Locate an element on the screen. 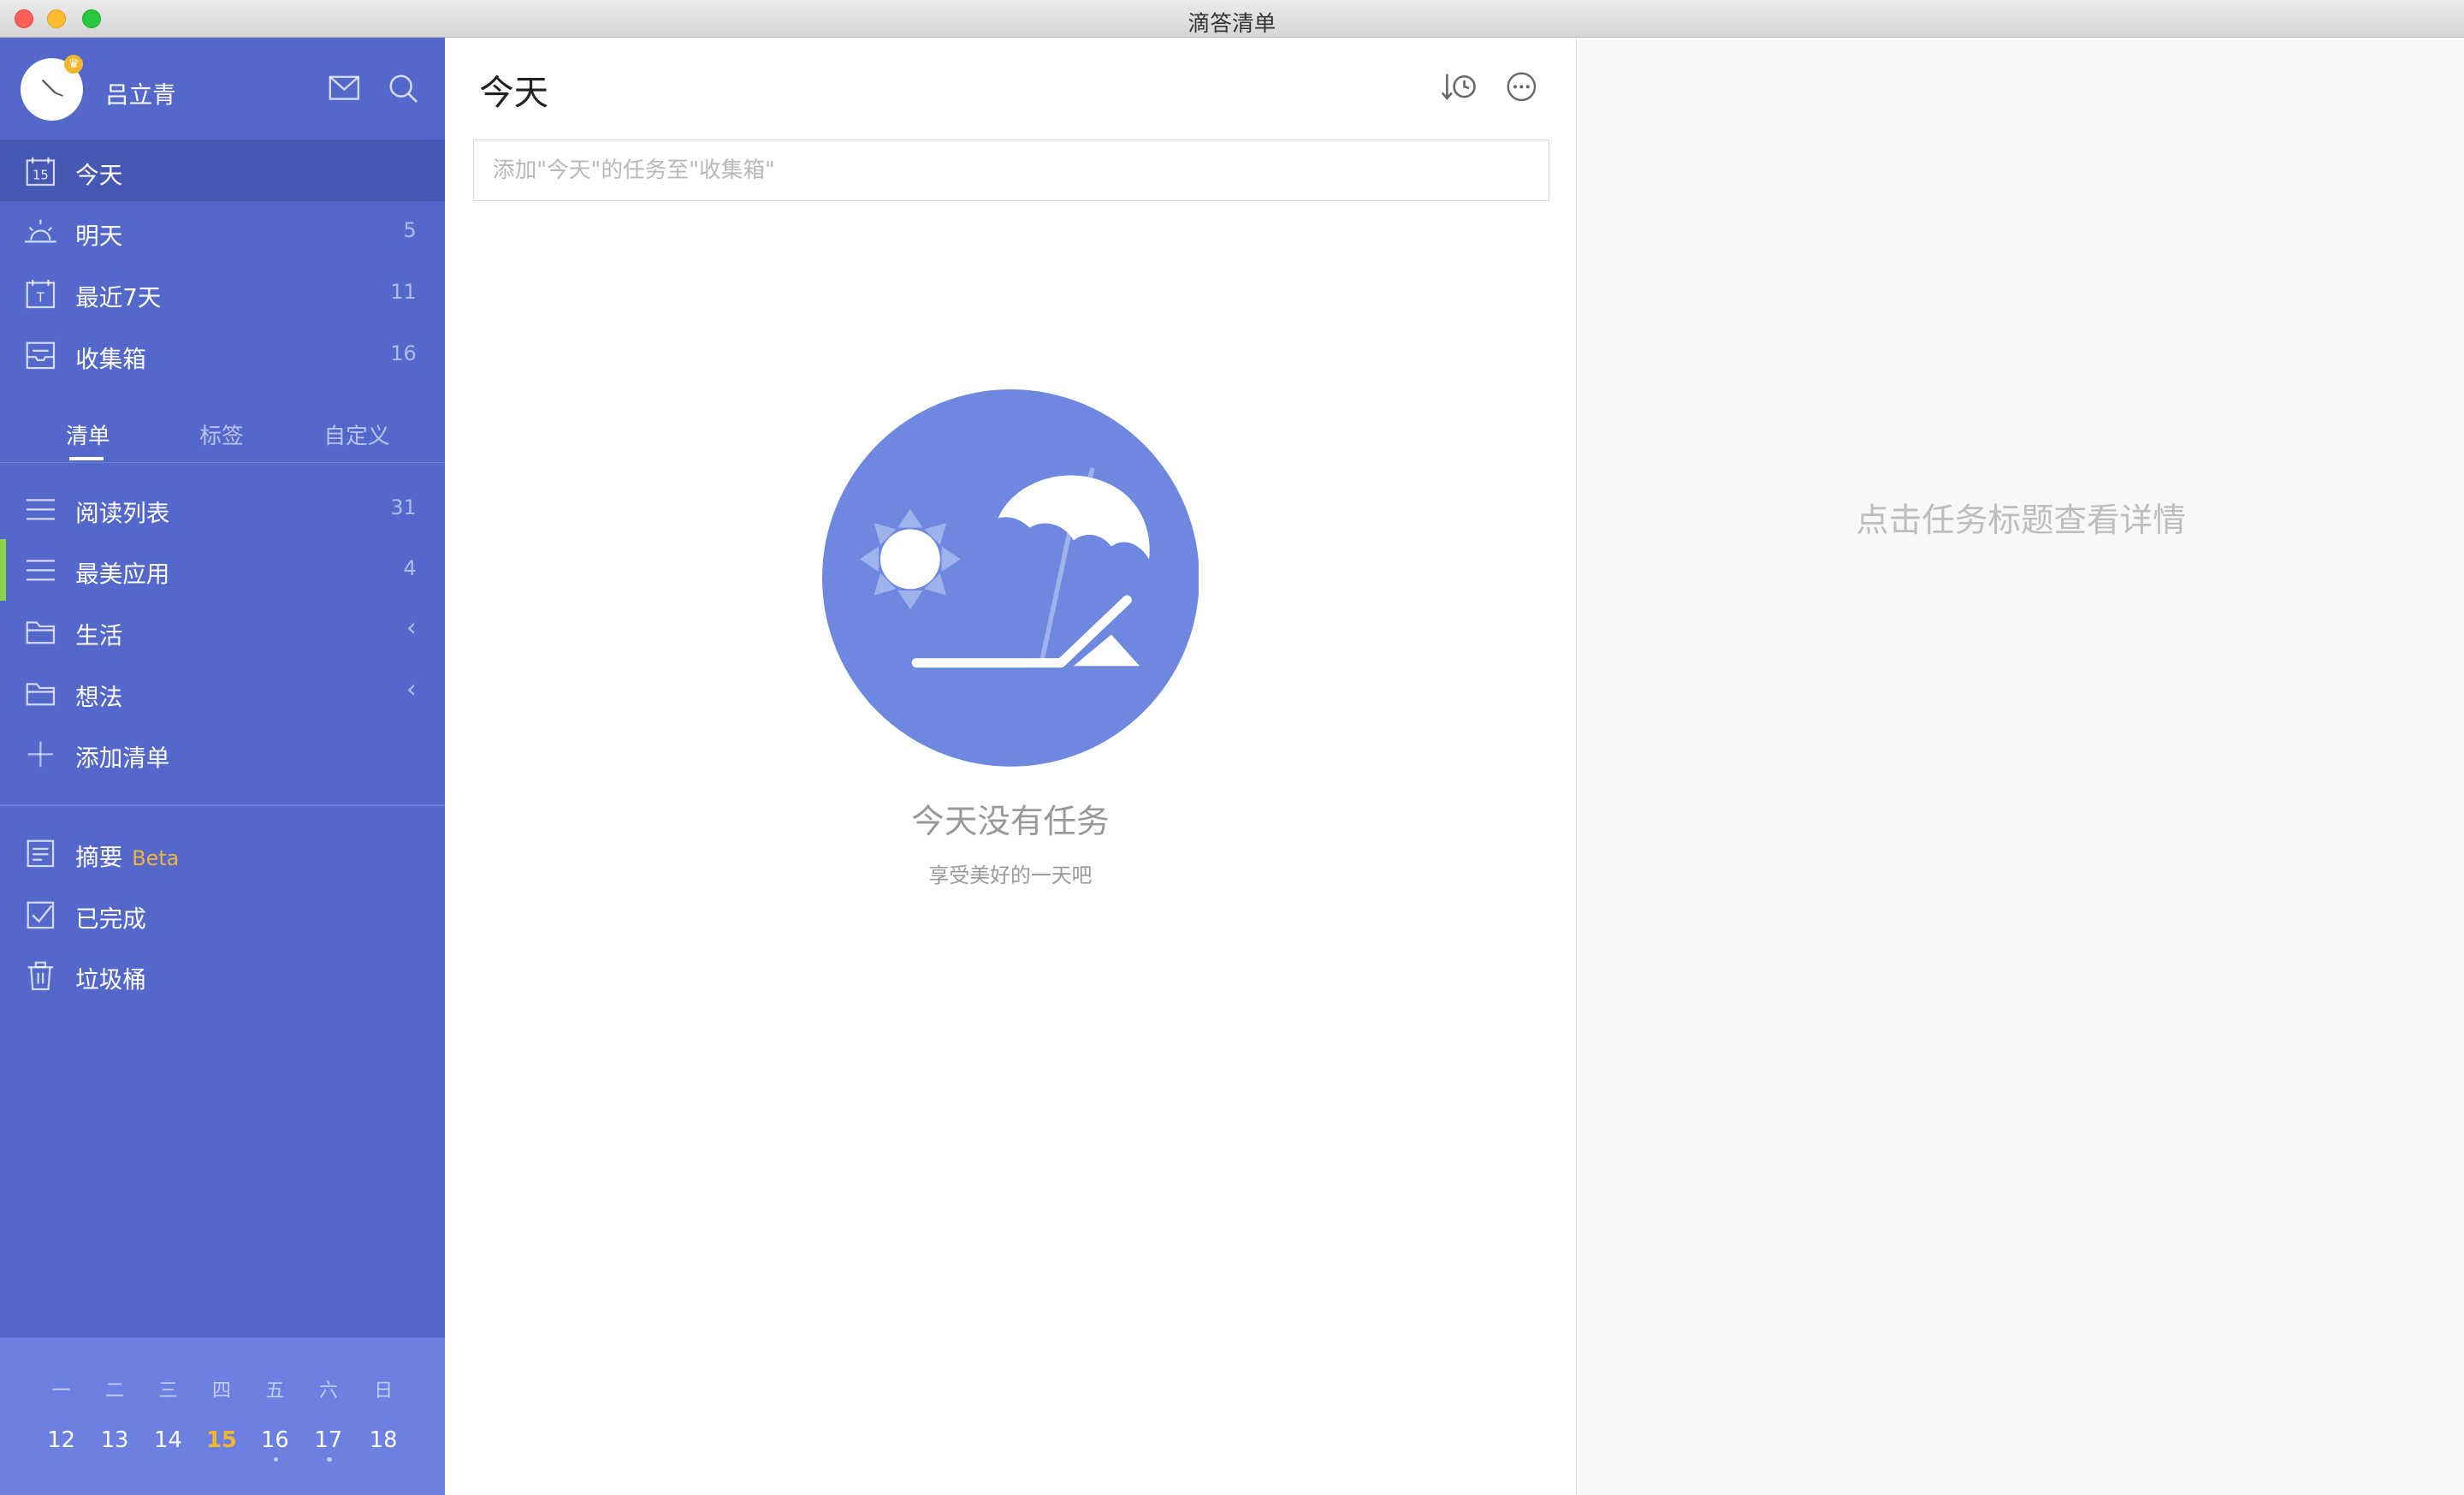 This screenshot has height=1495, width=2464. calendar-day: 17 is located at coordinates (328, 1440).